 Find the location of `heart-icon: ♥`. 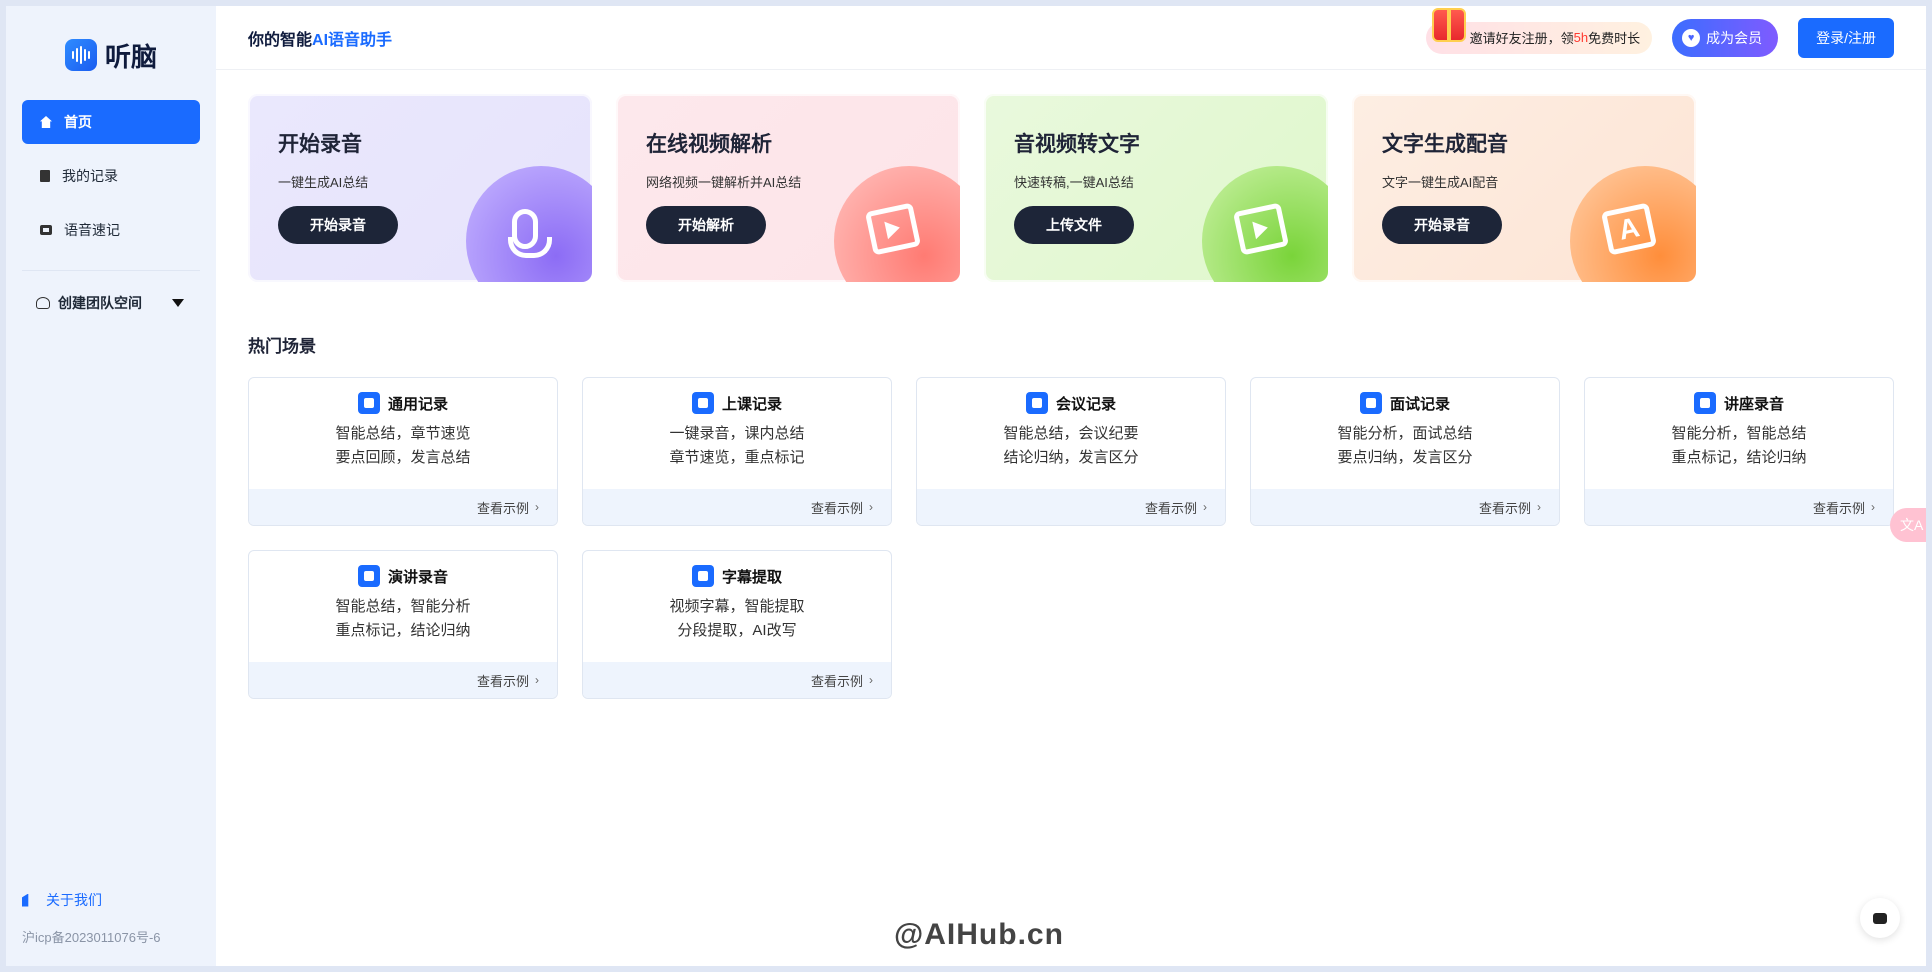

heart-icon: ♥ is located at coordinates (1691, 37).